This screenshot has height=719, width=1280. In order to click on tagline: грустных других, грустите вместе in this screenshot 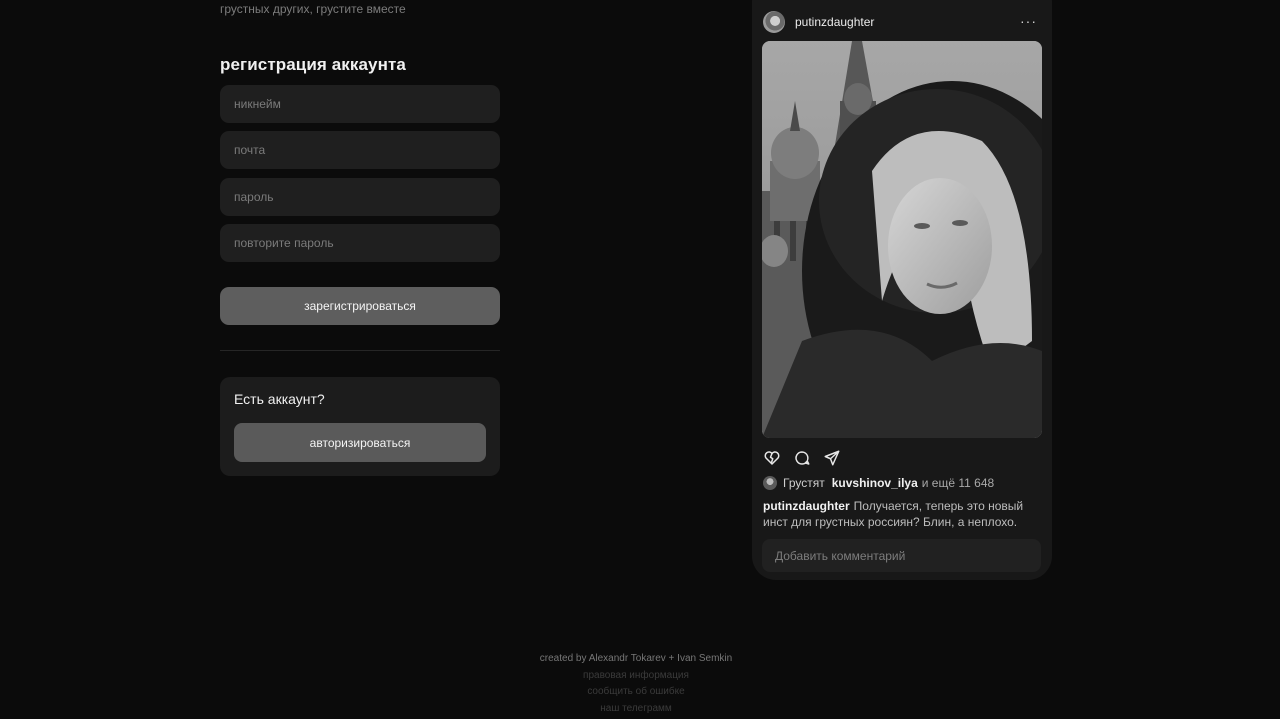, I will do `click(313, 9)`.